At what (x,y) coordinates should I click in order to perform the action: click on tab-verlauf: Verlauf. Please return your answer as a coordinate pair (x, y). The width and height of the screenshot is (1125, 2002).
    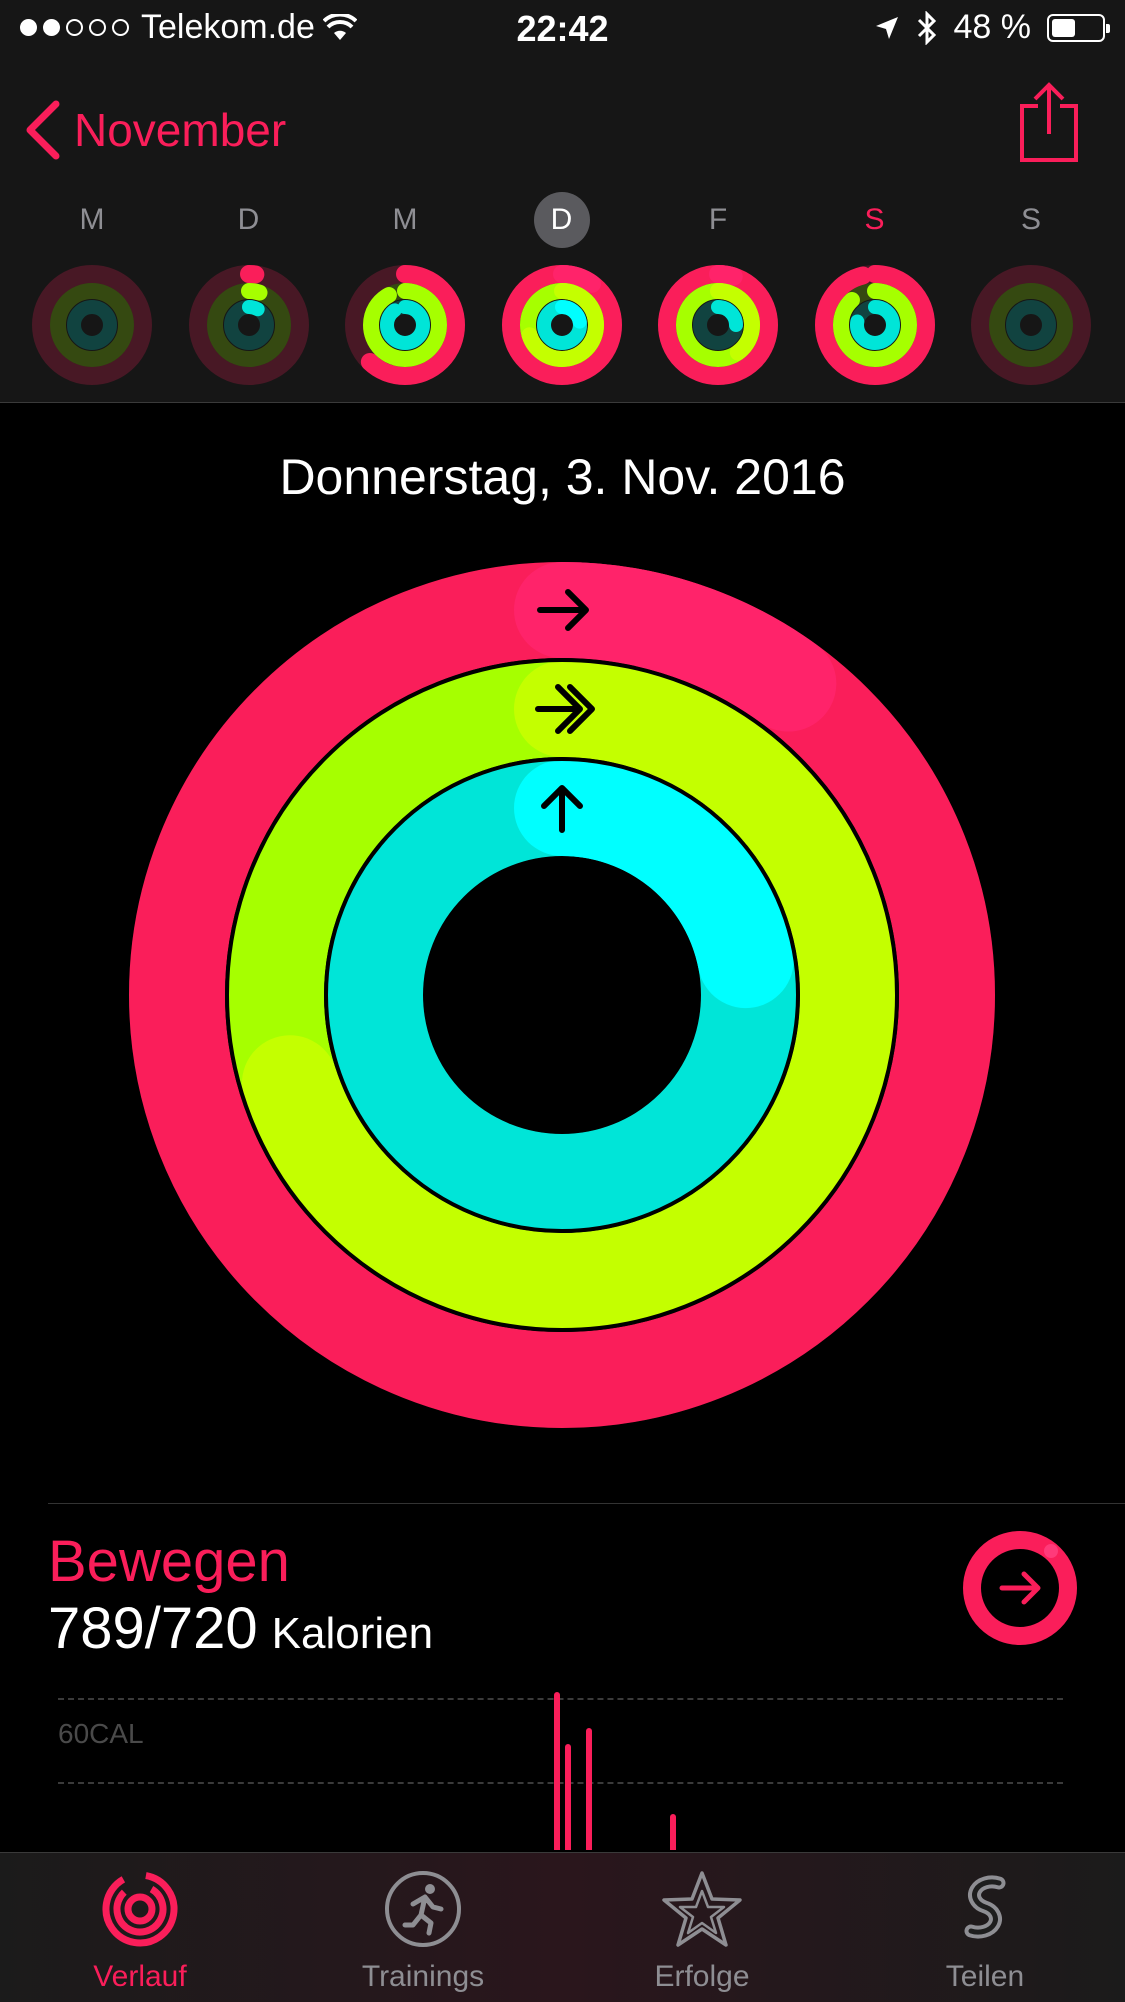
    Looking at the image, I should click on (140, 1931).